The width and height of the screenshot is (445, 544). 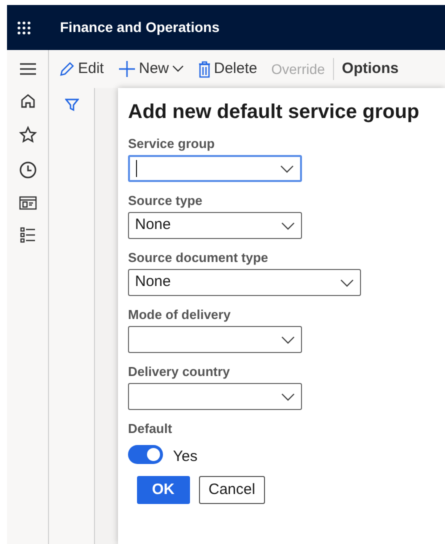 I want to click on field-label: Delivery country, so click(x=179, y=372).